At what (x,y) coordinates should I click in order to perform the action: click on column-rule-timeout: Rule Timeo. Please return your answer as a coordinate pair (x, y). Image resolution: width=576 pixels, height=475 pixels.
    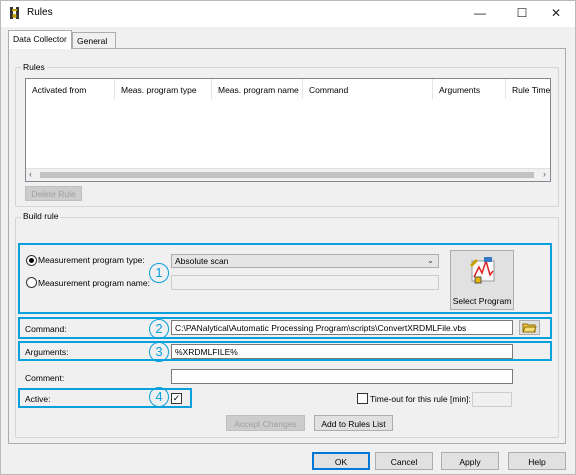
    Looking at the image, I should click on (528, 89).